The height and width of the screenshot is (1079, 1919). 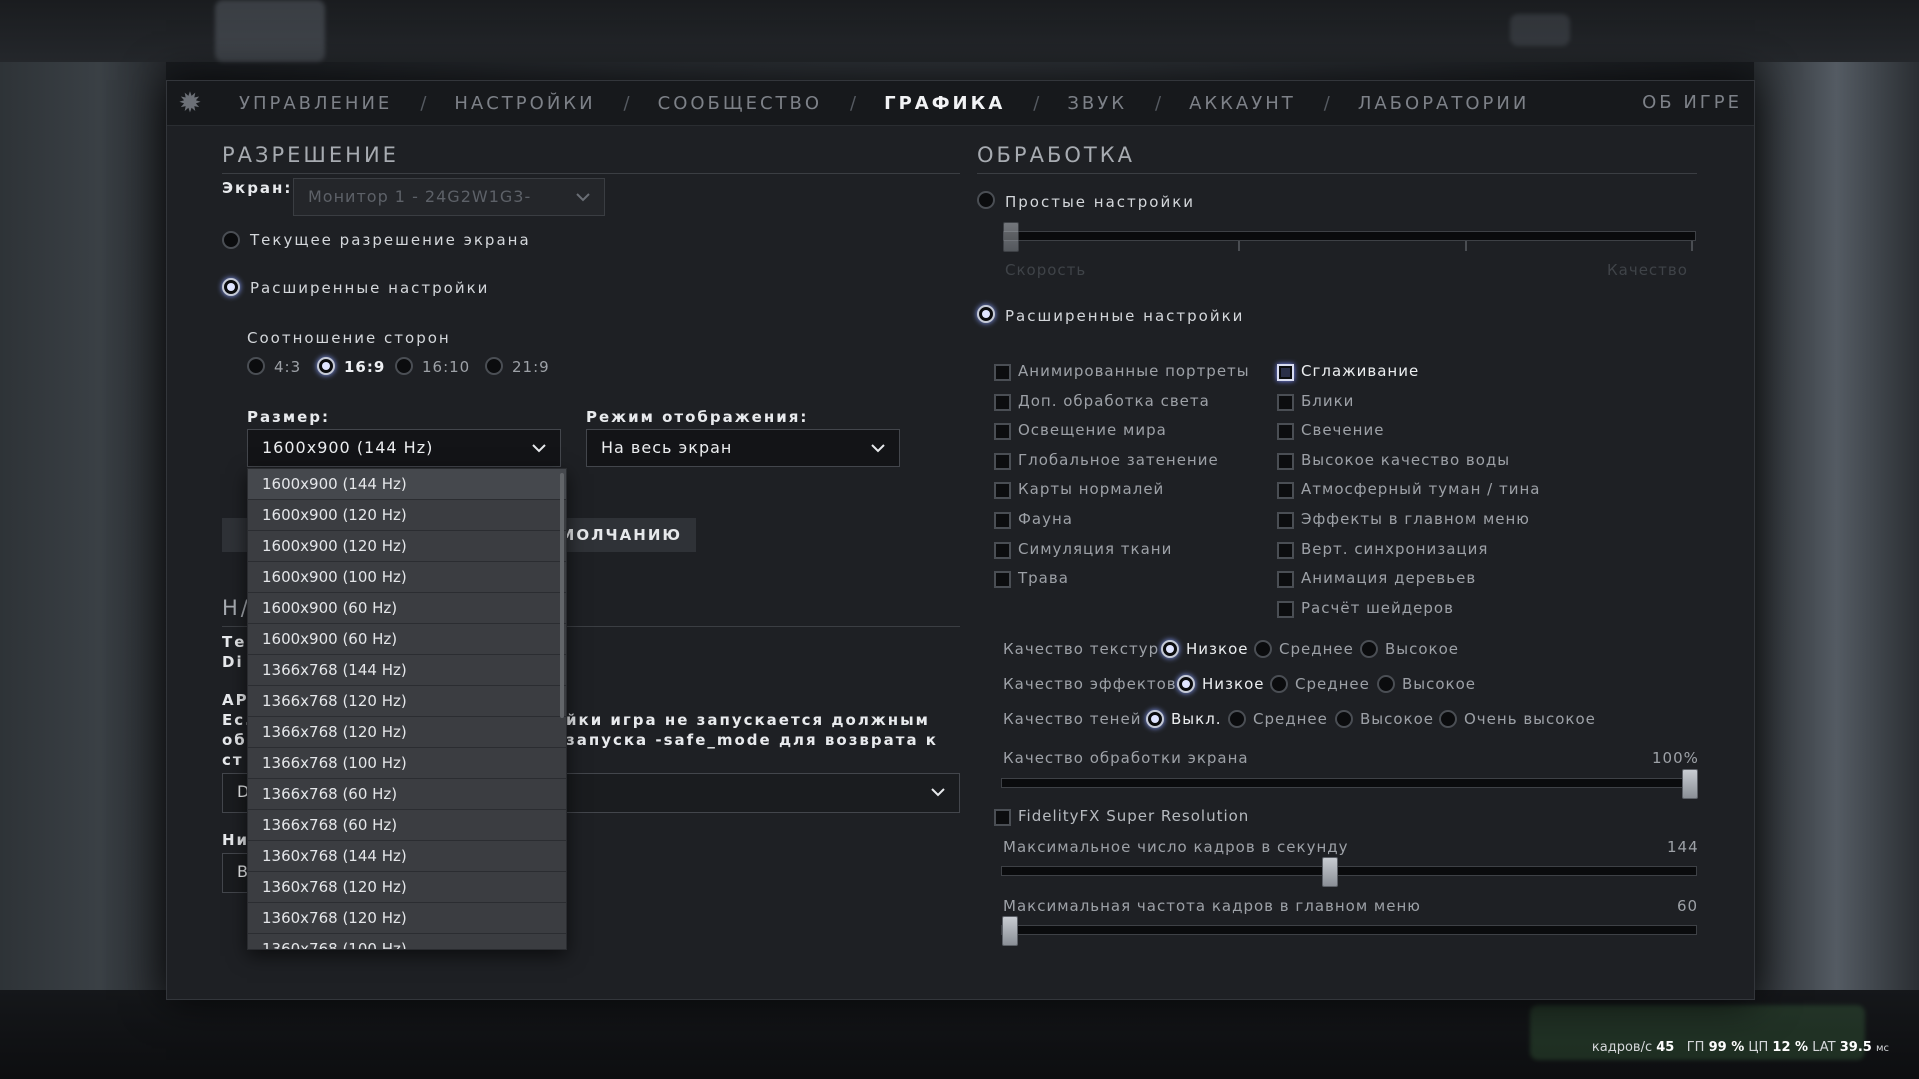 I want to click on advanced-resolution-label: Расширенные настройки, so click(x=370, y=288).